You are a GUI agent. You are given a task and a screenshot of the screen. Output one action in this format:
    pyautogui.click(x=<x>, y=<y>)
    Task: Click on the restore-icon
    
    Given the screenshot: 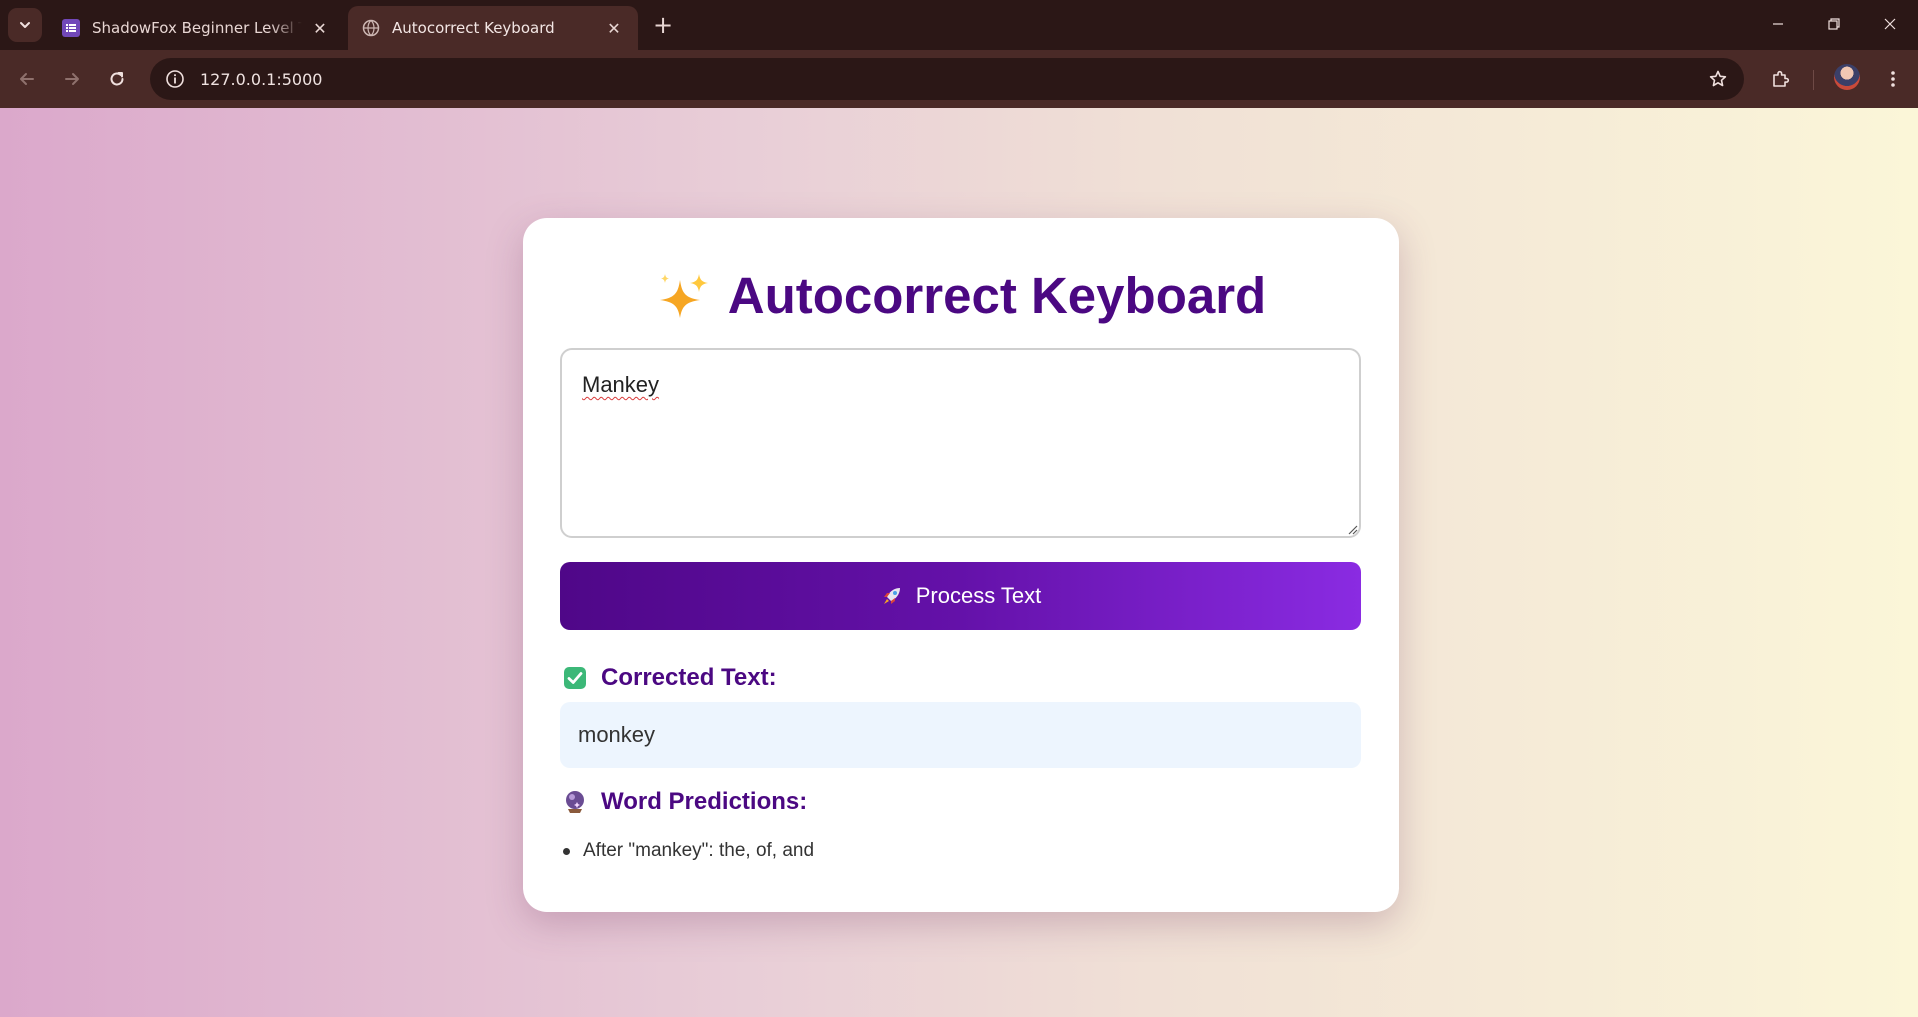 What is the action you would take?
    pyautogui.click(x=1834, y=24)
    